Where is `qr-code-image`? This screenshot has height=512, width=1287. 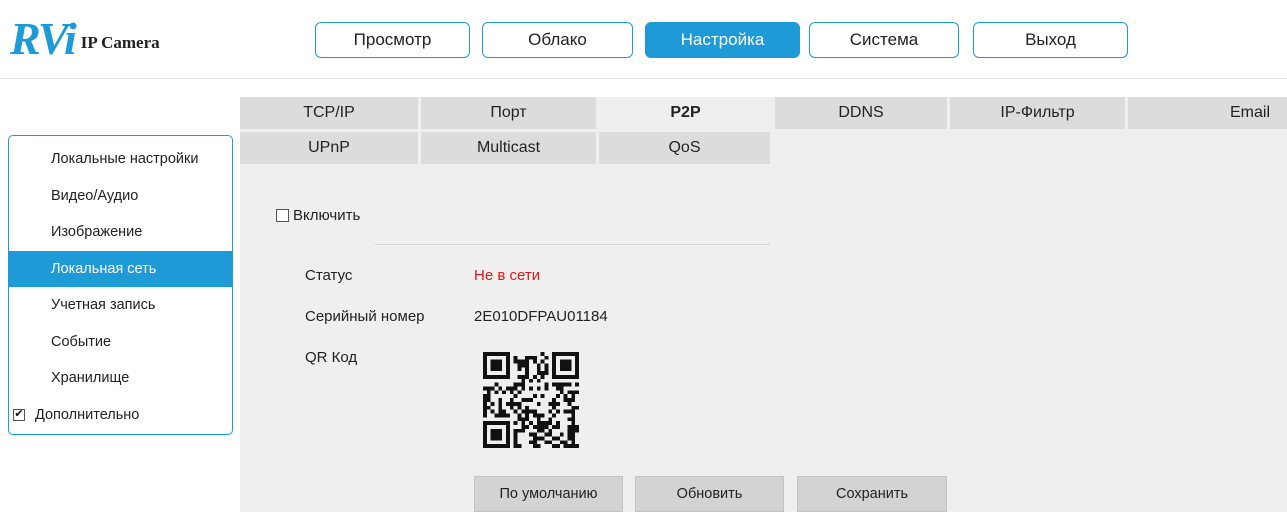 qr-code-image is located at coordinates (531, 400).